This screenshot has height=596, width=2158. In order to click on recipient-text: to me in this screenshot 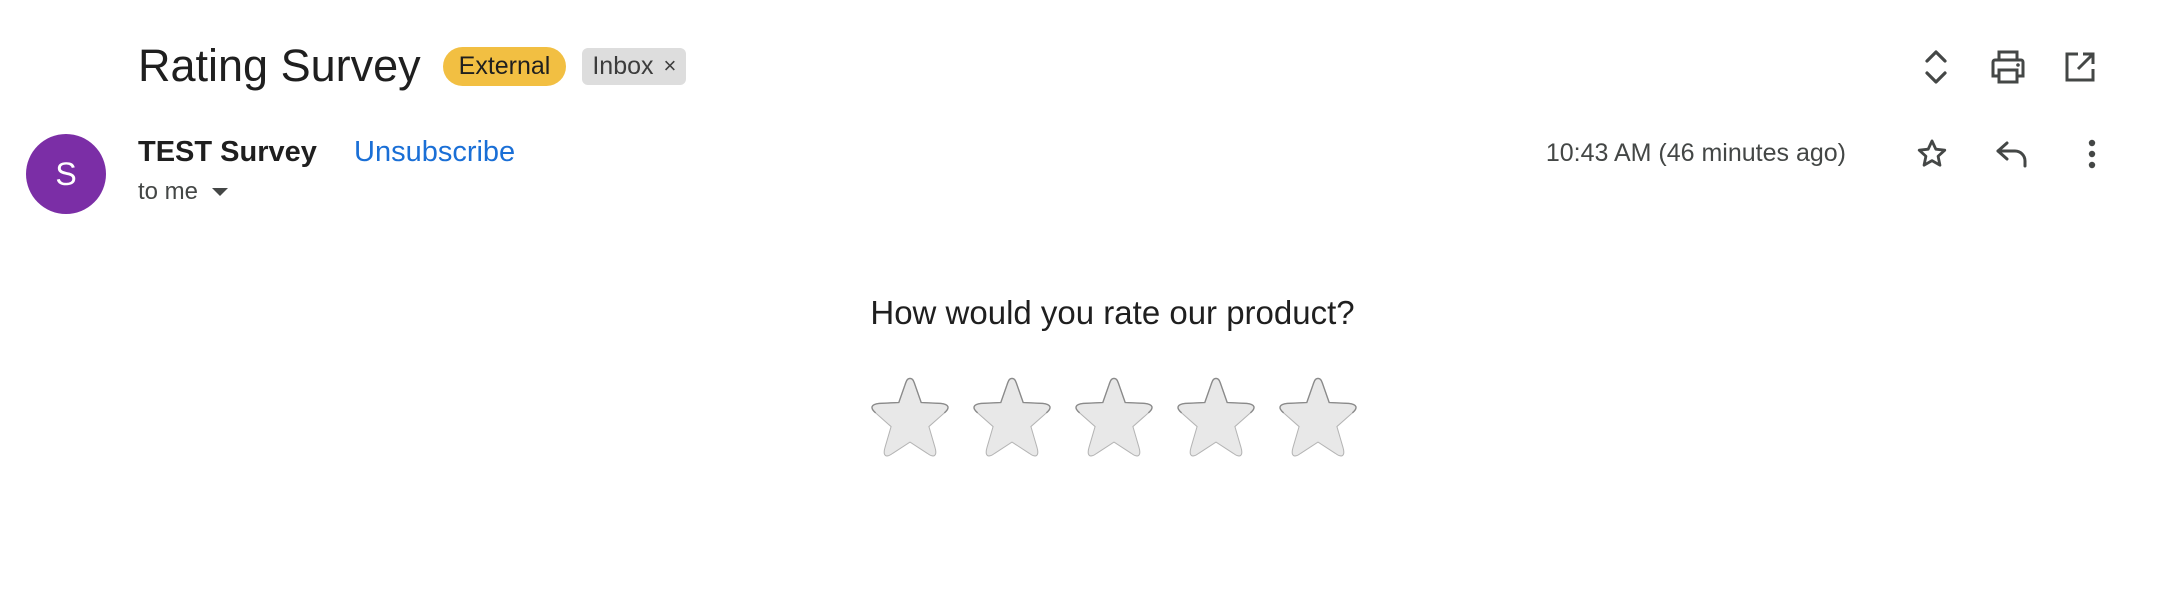, I will do `click(168, 191)`.